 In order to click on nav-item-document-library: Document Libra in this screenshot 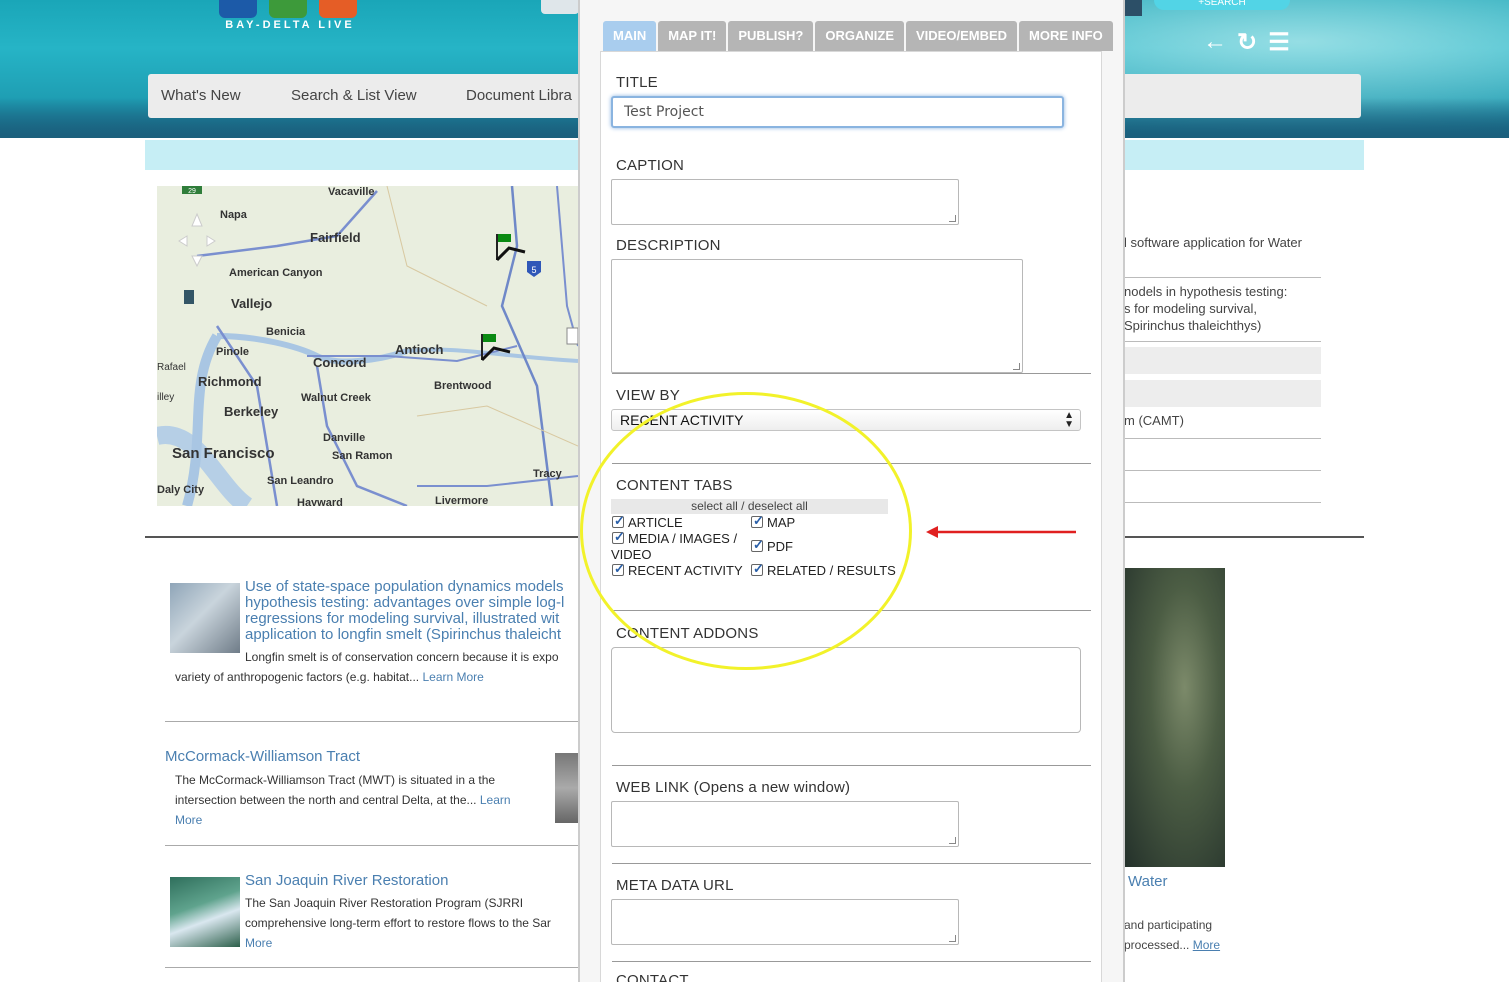, I will do `click(519, 95)`.